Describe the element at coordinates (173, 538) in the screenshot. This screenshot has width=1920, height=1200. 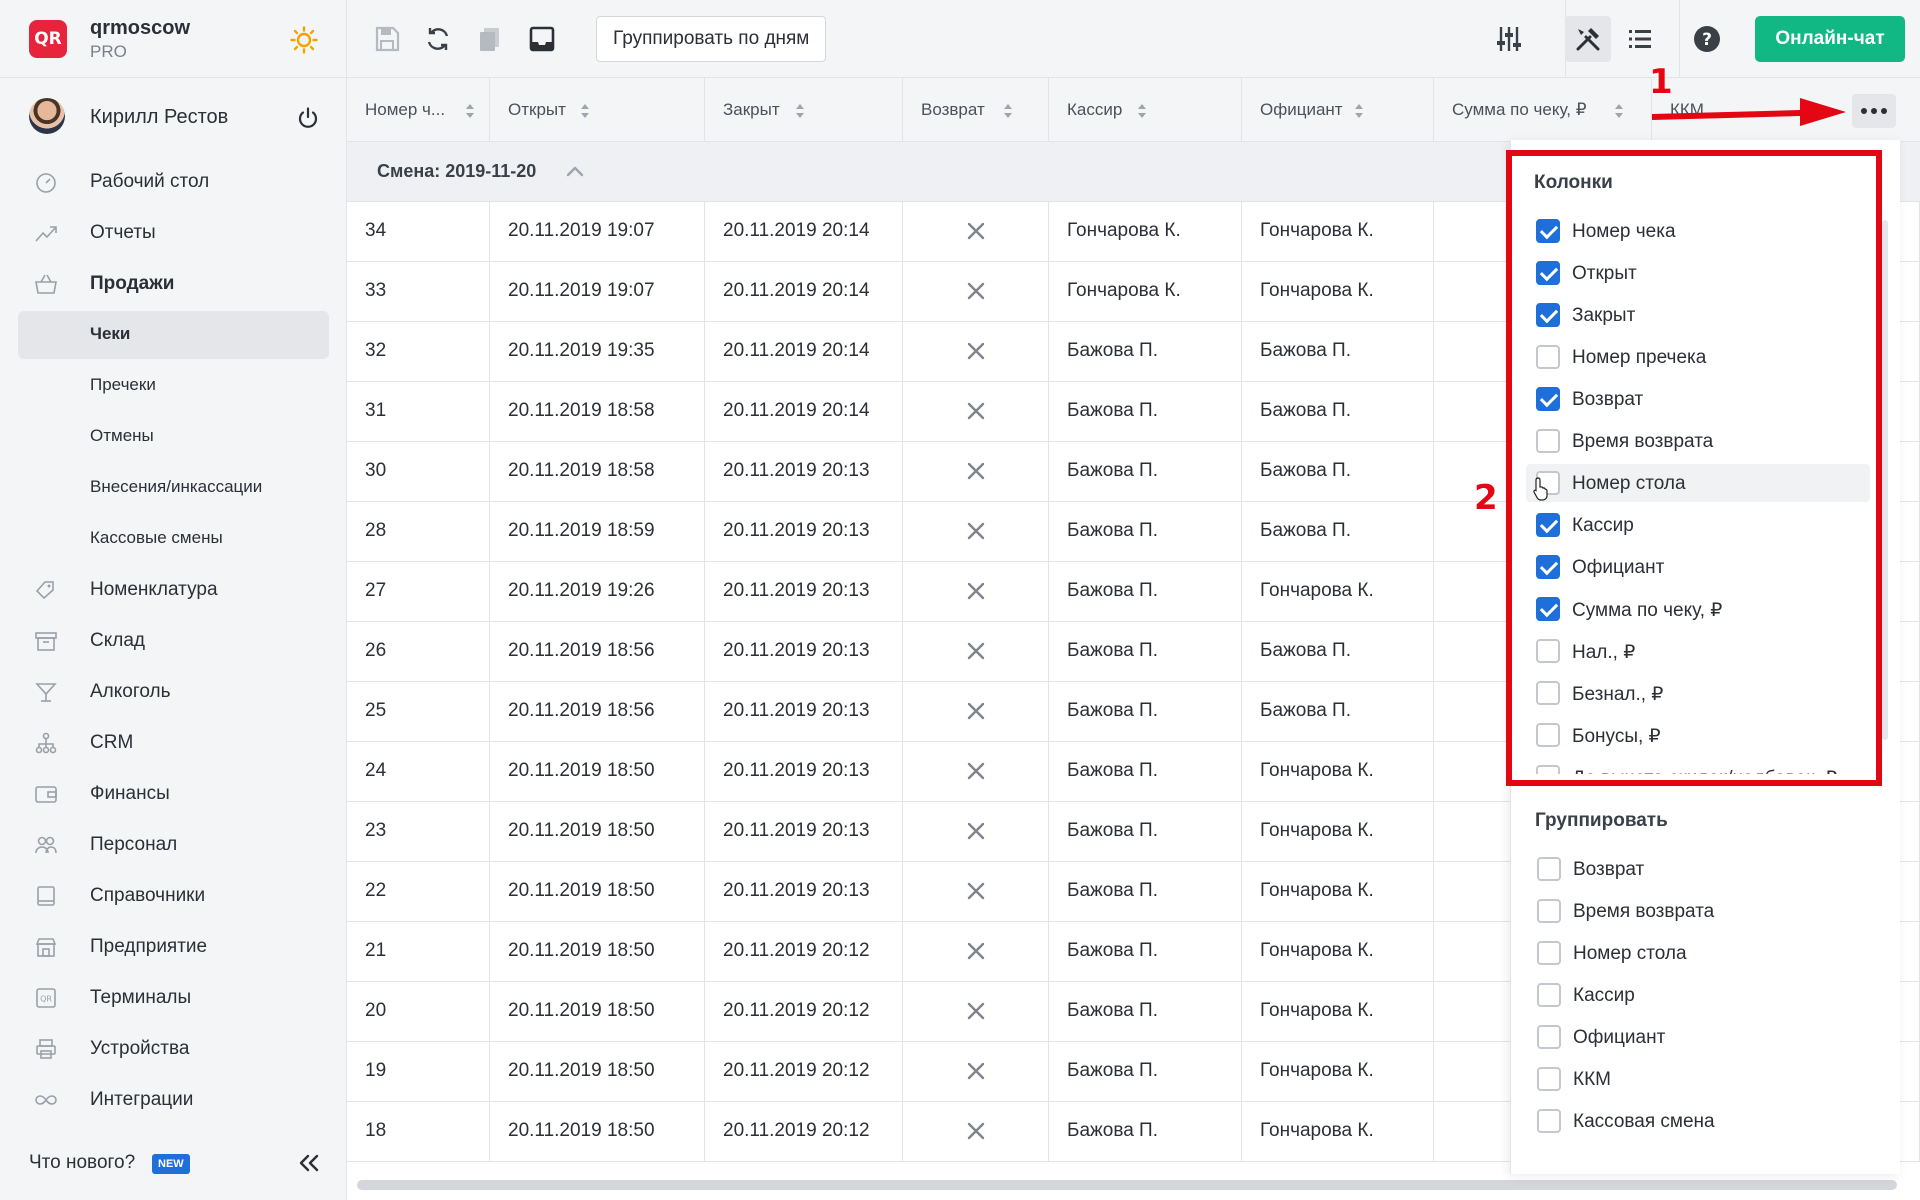
I see `sidebar-subitem-shifts: Кассовые смены` at that location.